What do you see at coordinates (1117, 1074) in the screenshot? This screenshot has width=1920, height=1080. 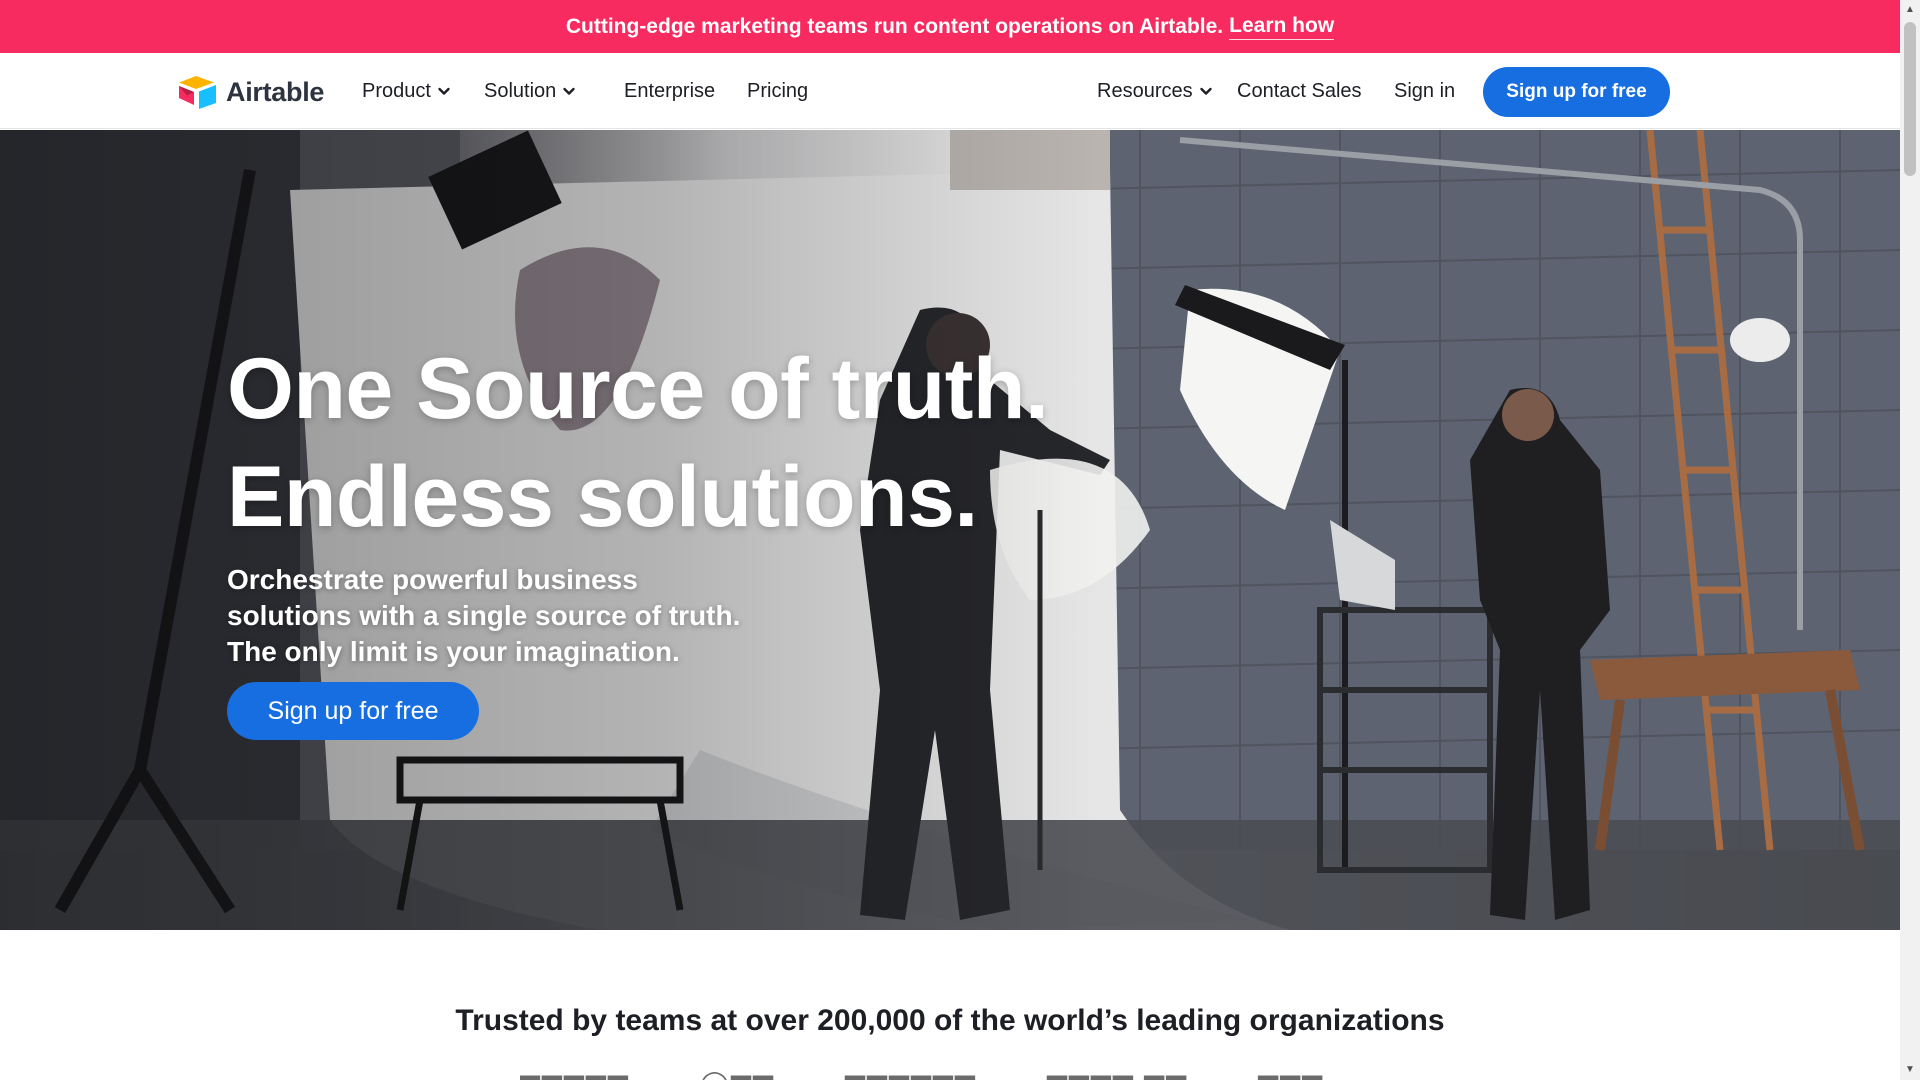 I see `customer-logo: ▆▆▆▆ ▆▆` at bounding box center [1117, 1074].